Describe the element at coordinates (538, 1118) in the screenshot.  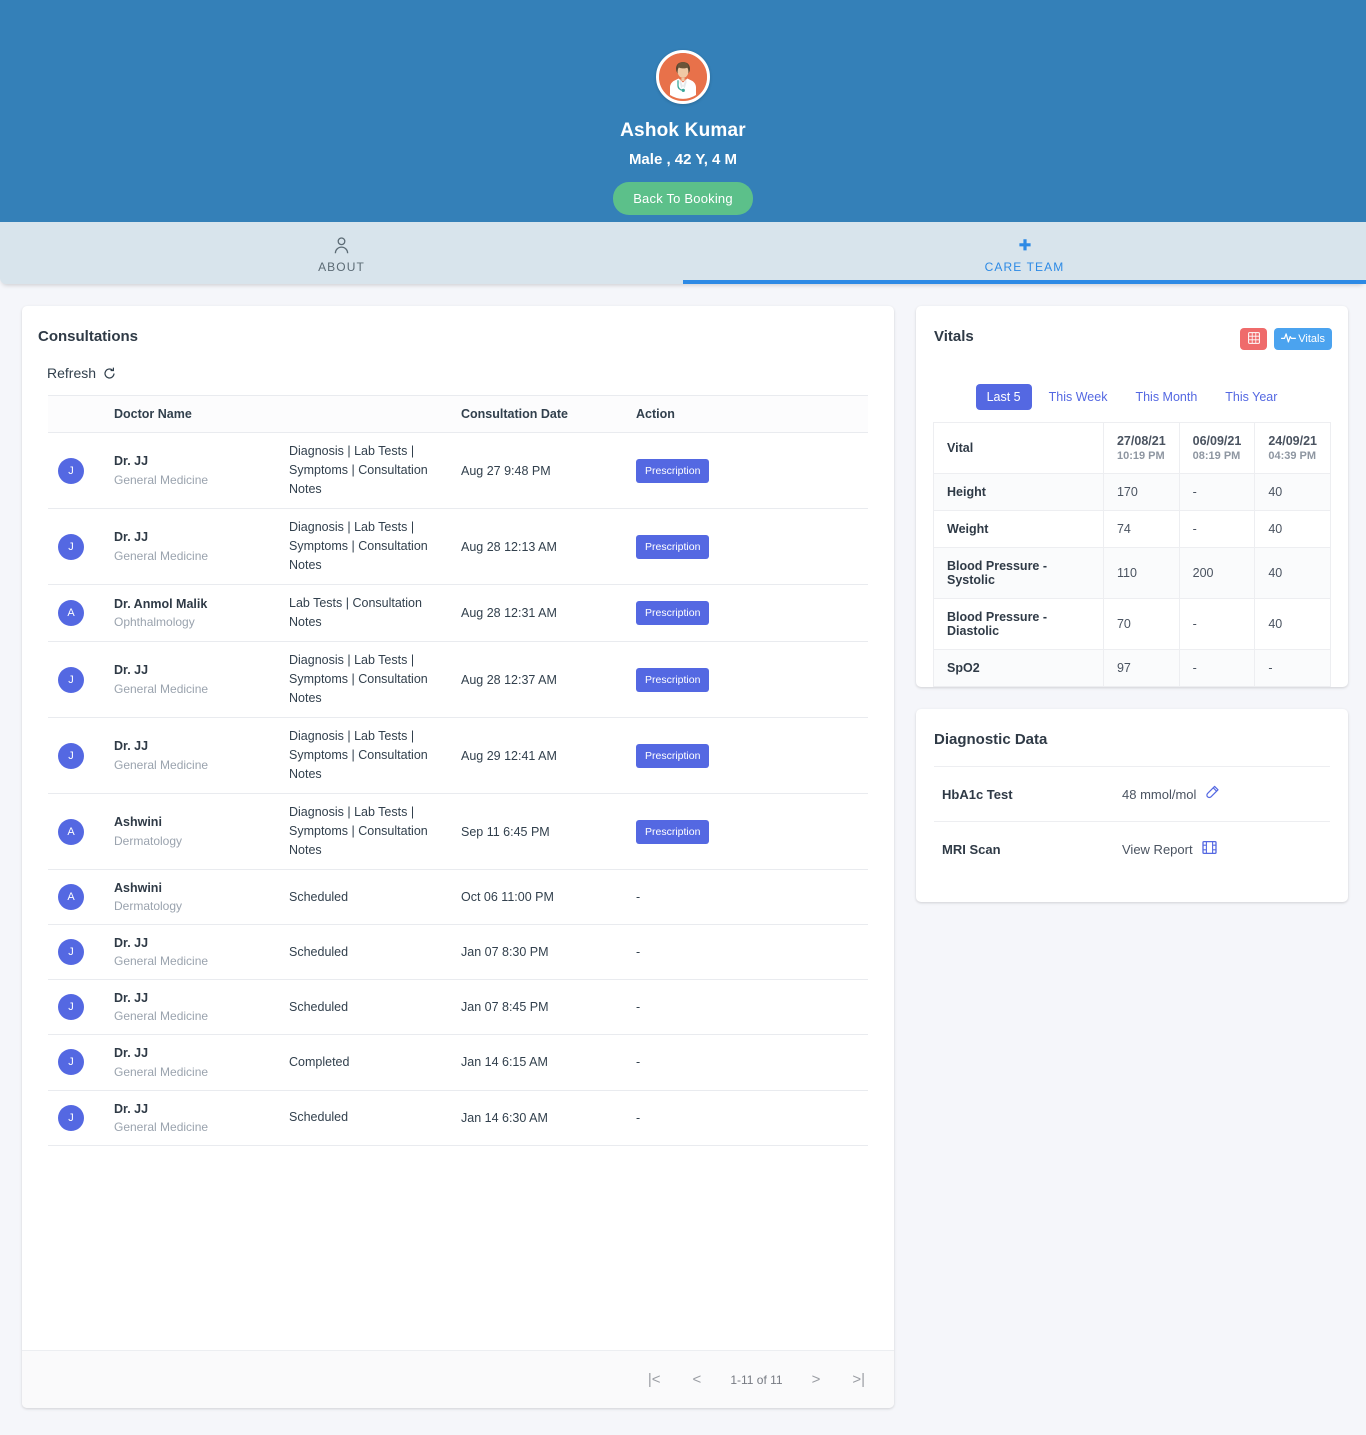
I see `row-date-cell: Jan 14 6:30 AM` at that location.